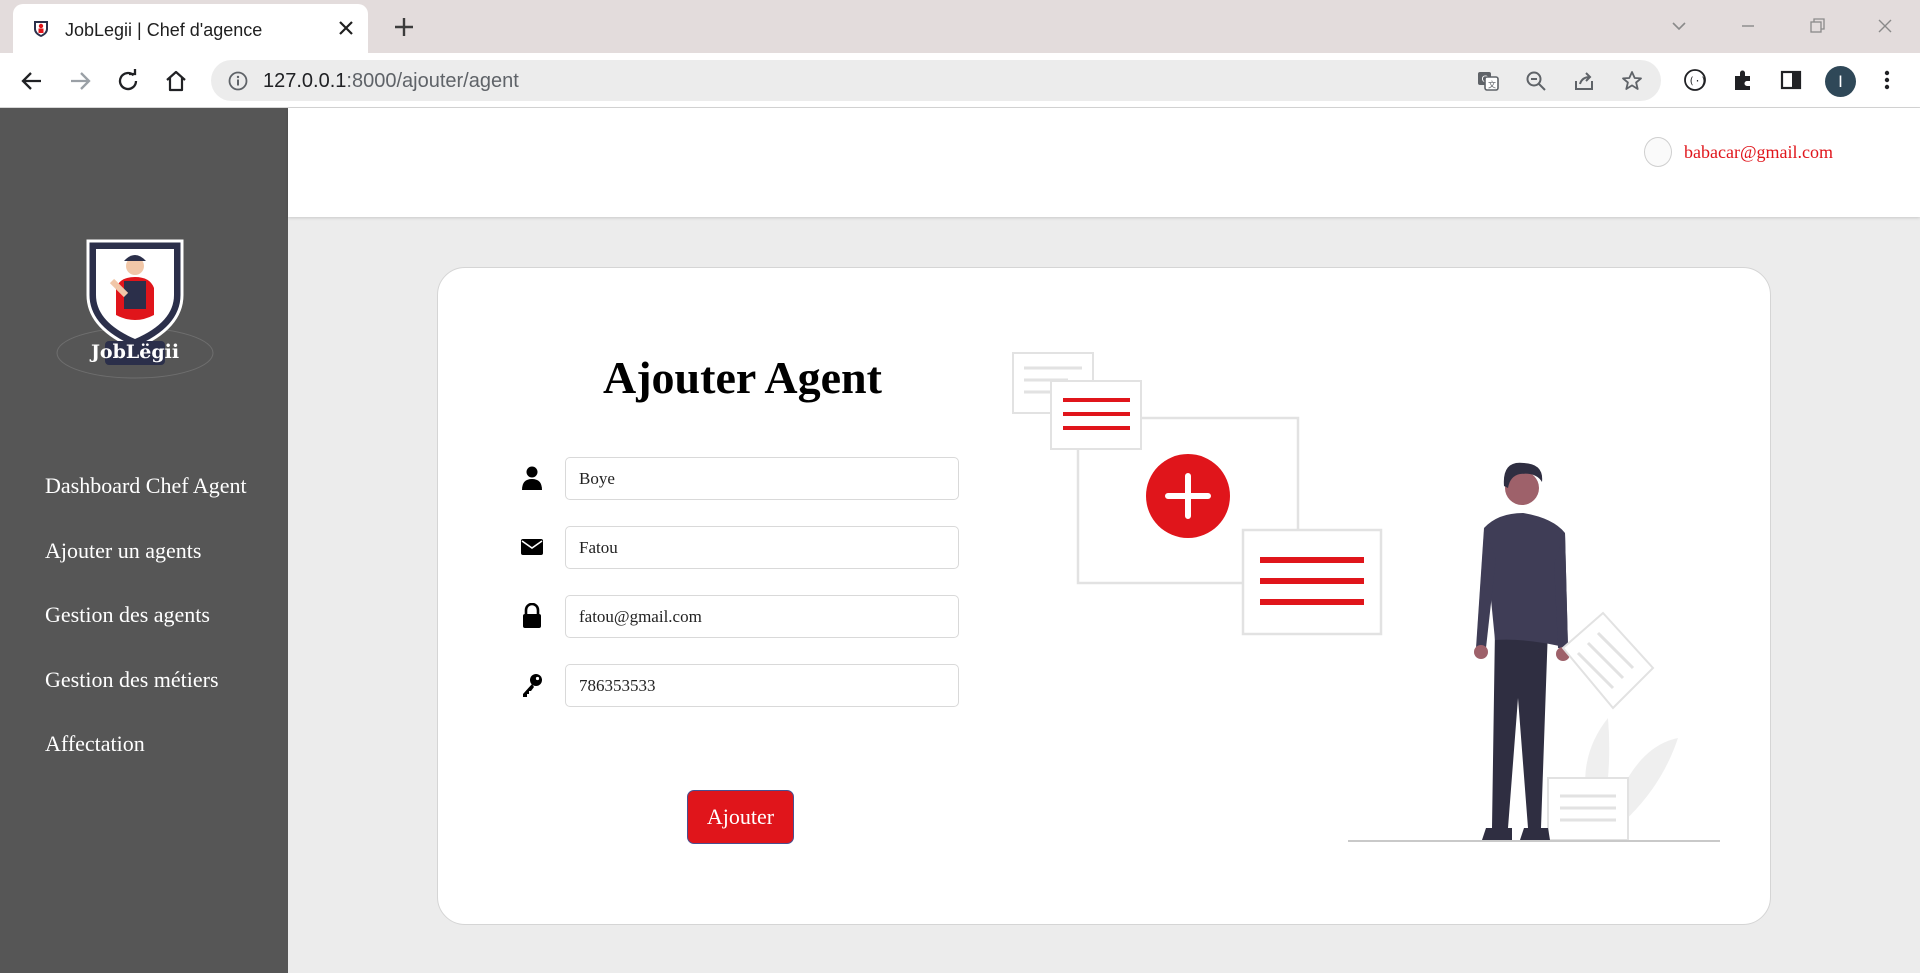  I want to click on kebab-menu-icon, so click(1887, 80).